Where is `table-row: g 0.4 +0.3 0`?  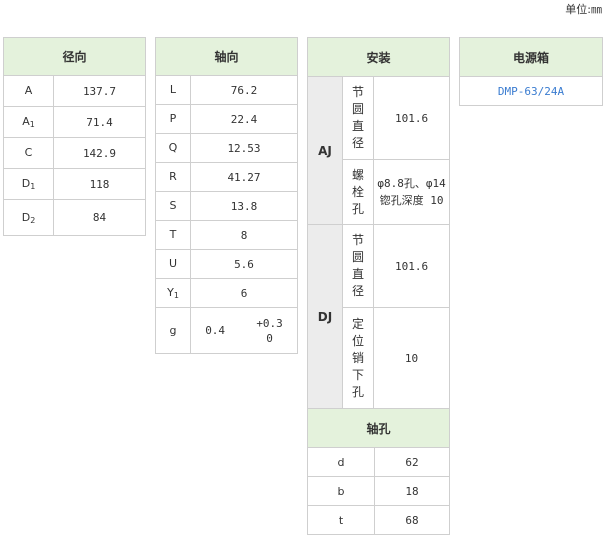 table-row: g 0.4 +0.3 0 is located at coordinates (227, 330).